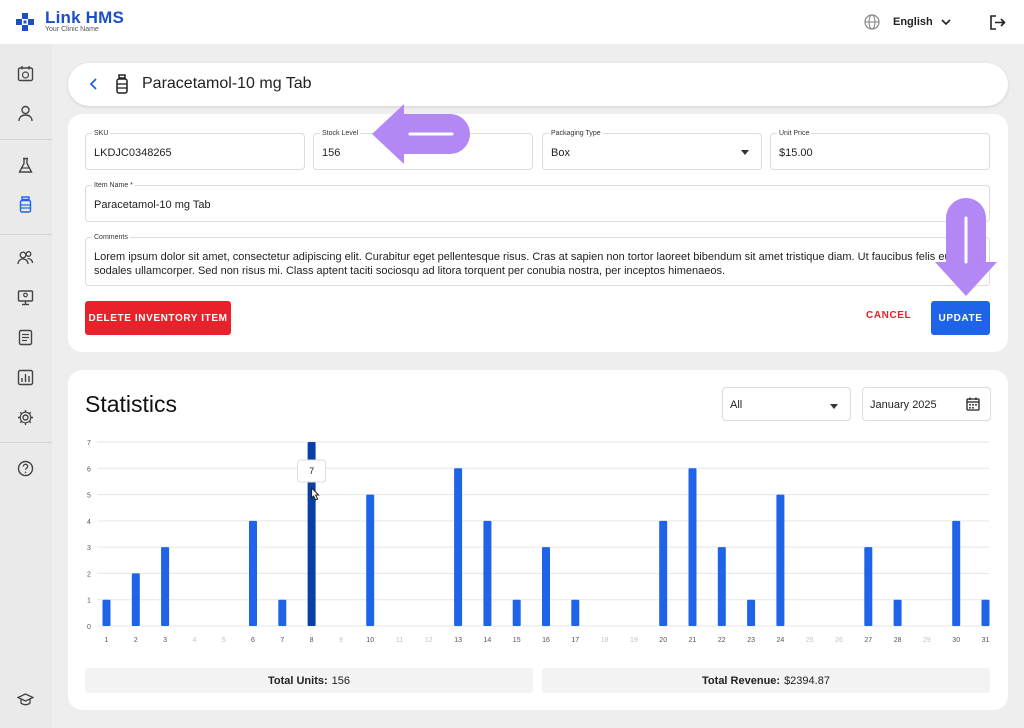 Image resolution: width=1024 pixels, height=728 pixels. I want to click on annotation-down-arrow-icon, so click(966, 247).